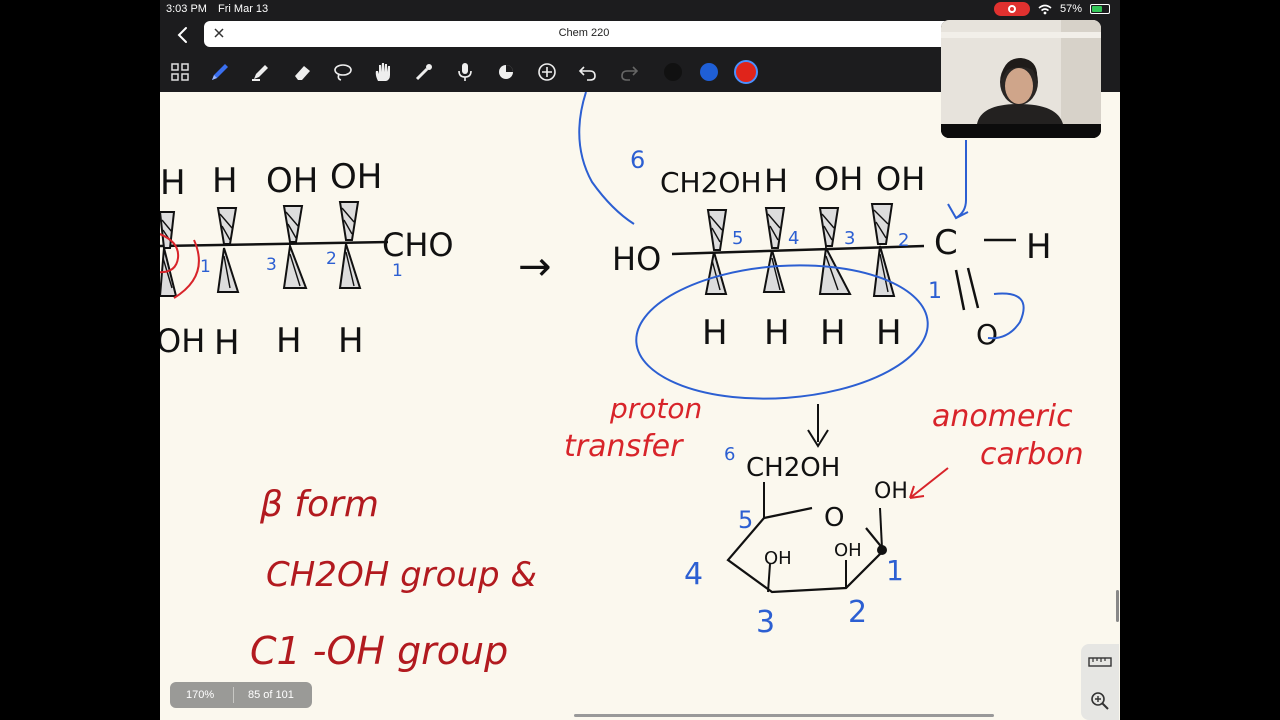 This screenshot has width=1280, height=720. I want to click on ring-number-3: 3, so click(765, 622).